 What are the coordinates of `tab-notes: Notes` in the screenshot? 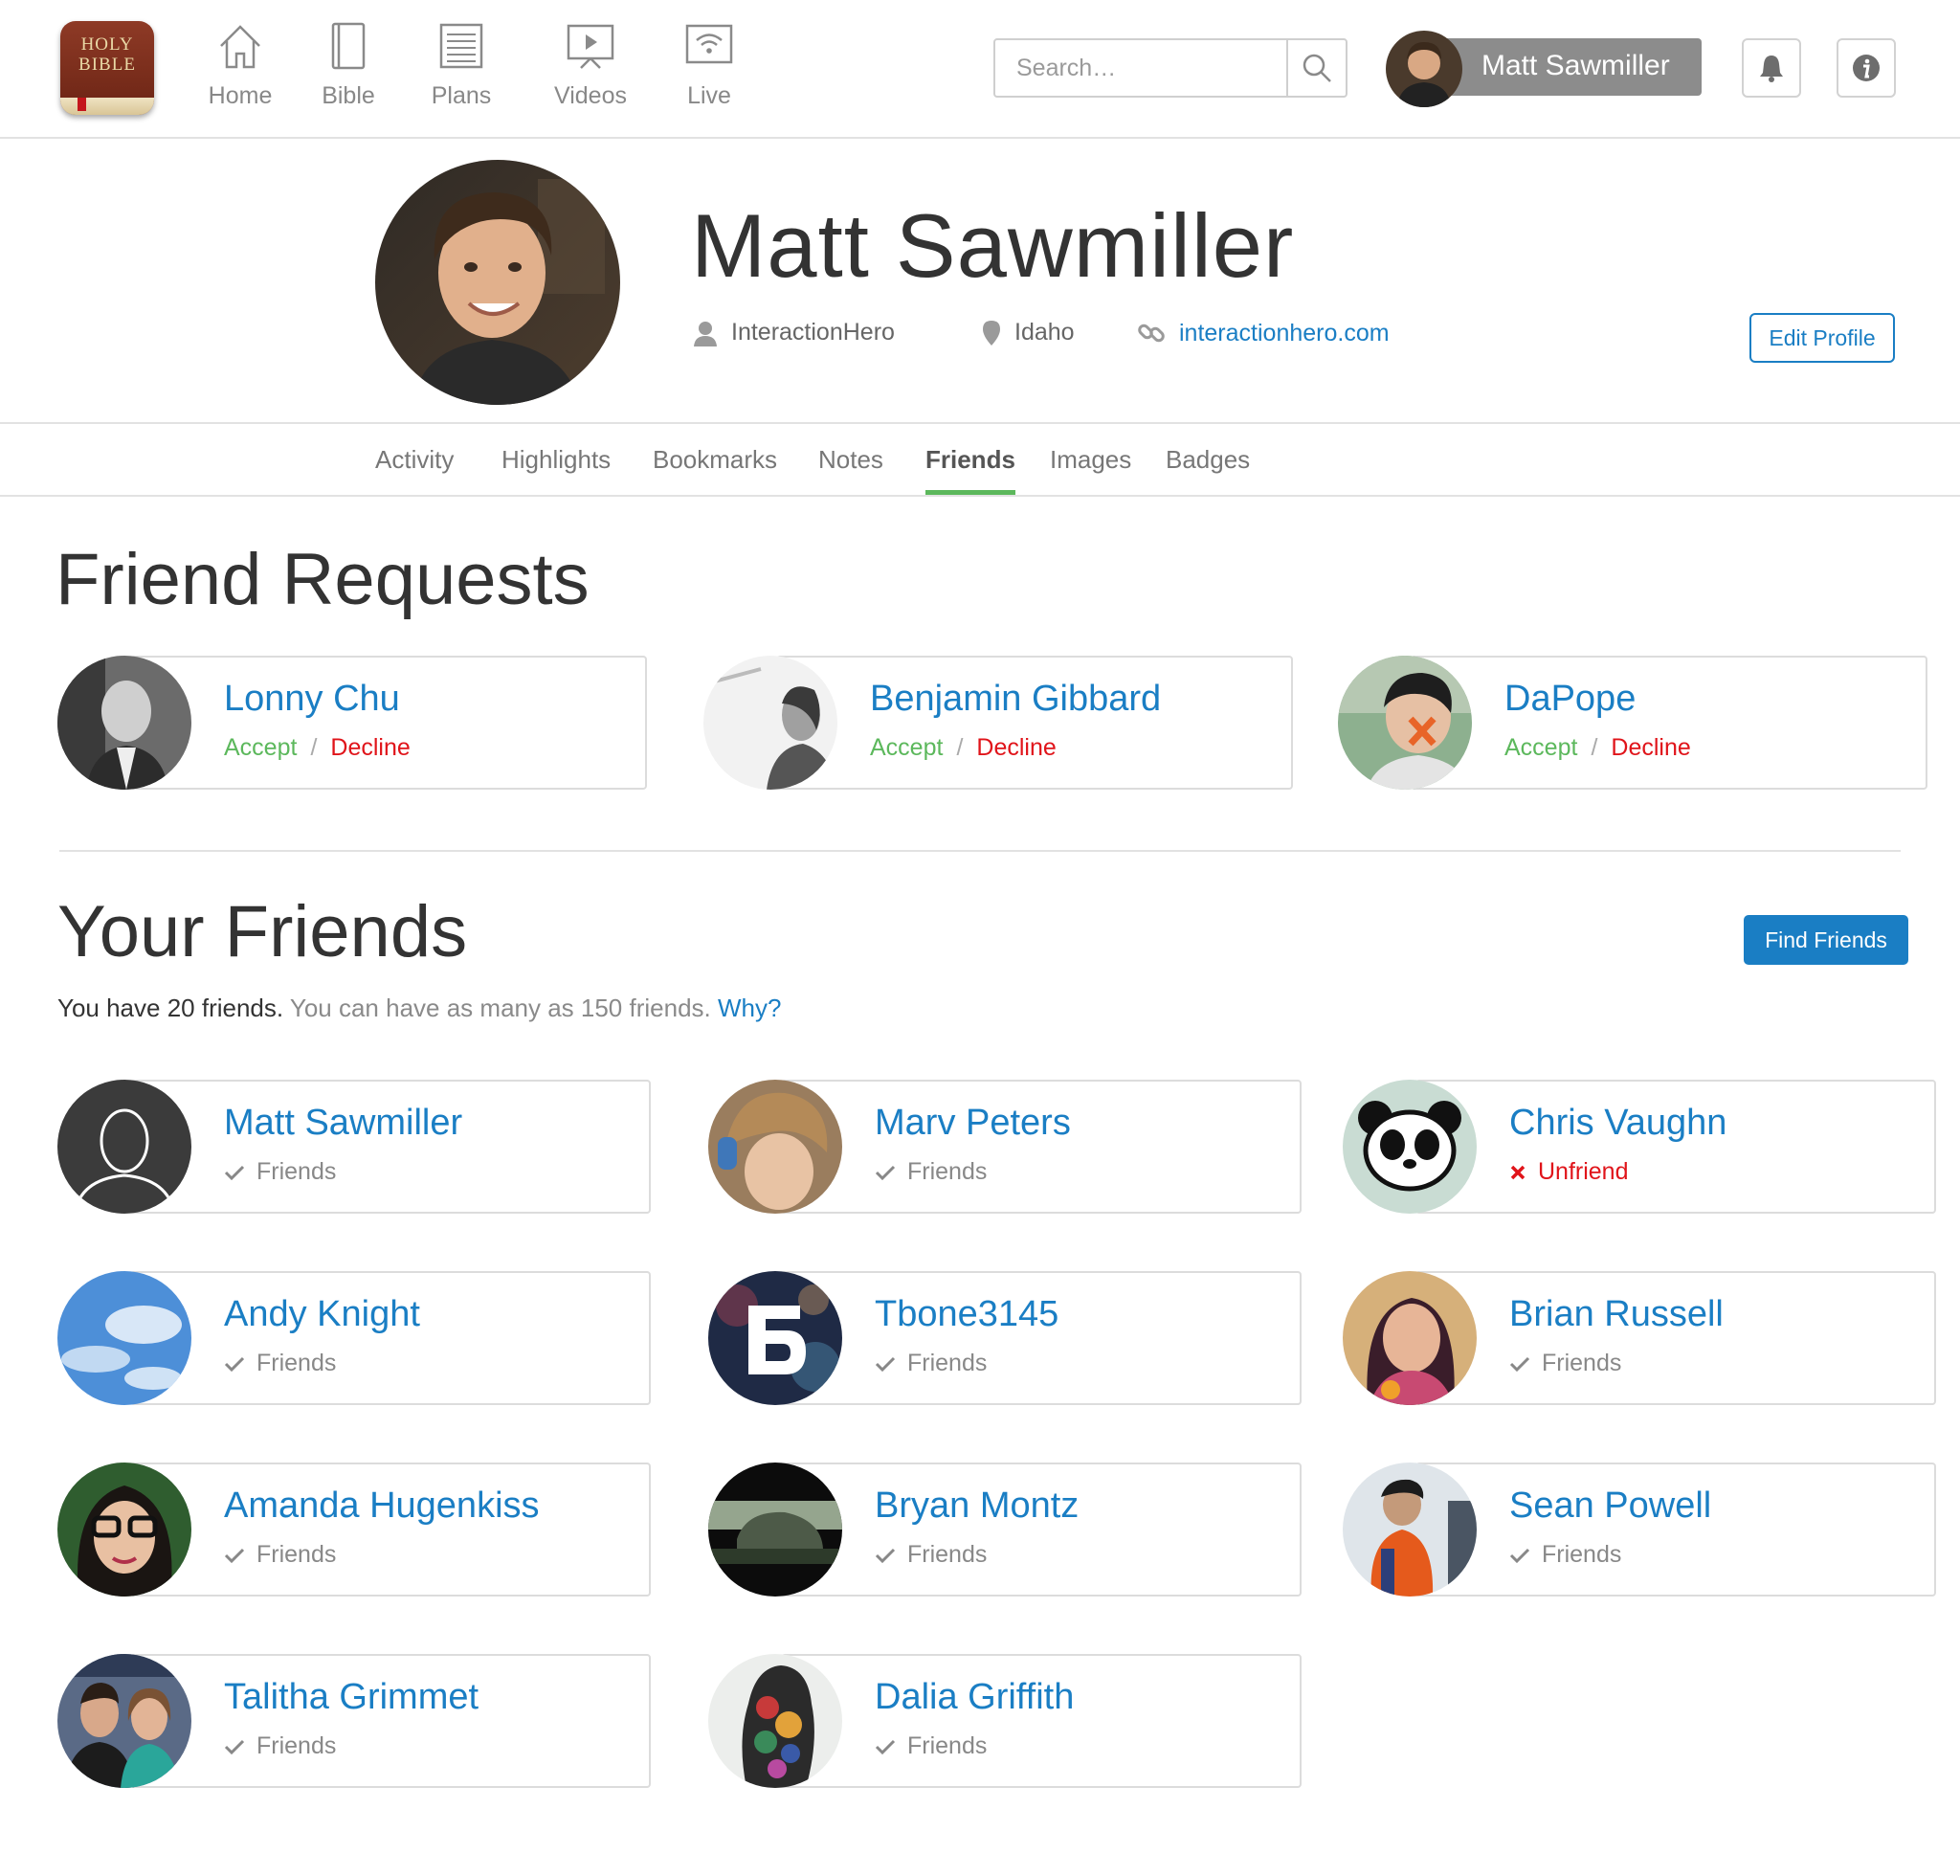 It's located at (850, 467).